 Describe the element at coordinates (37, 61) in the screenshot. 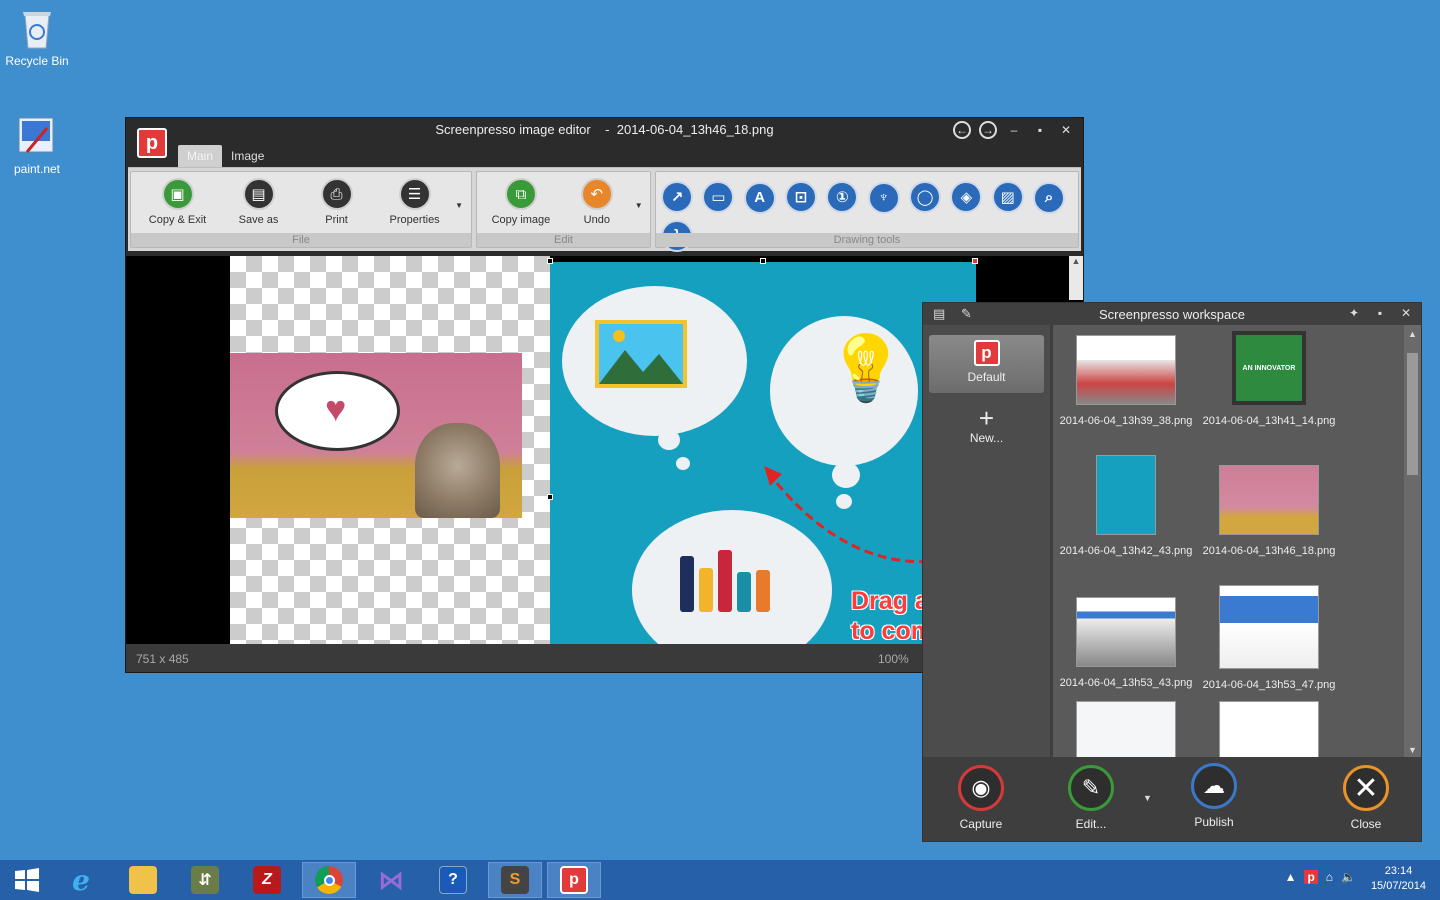

I see `desktop-icon-label: Recycle Bin` at that location.